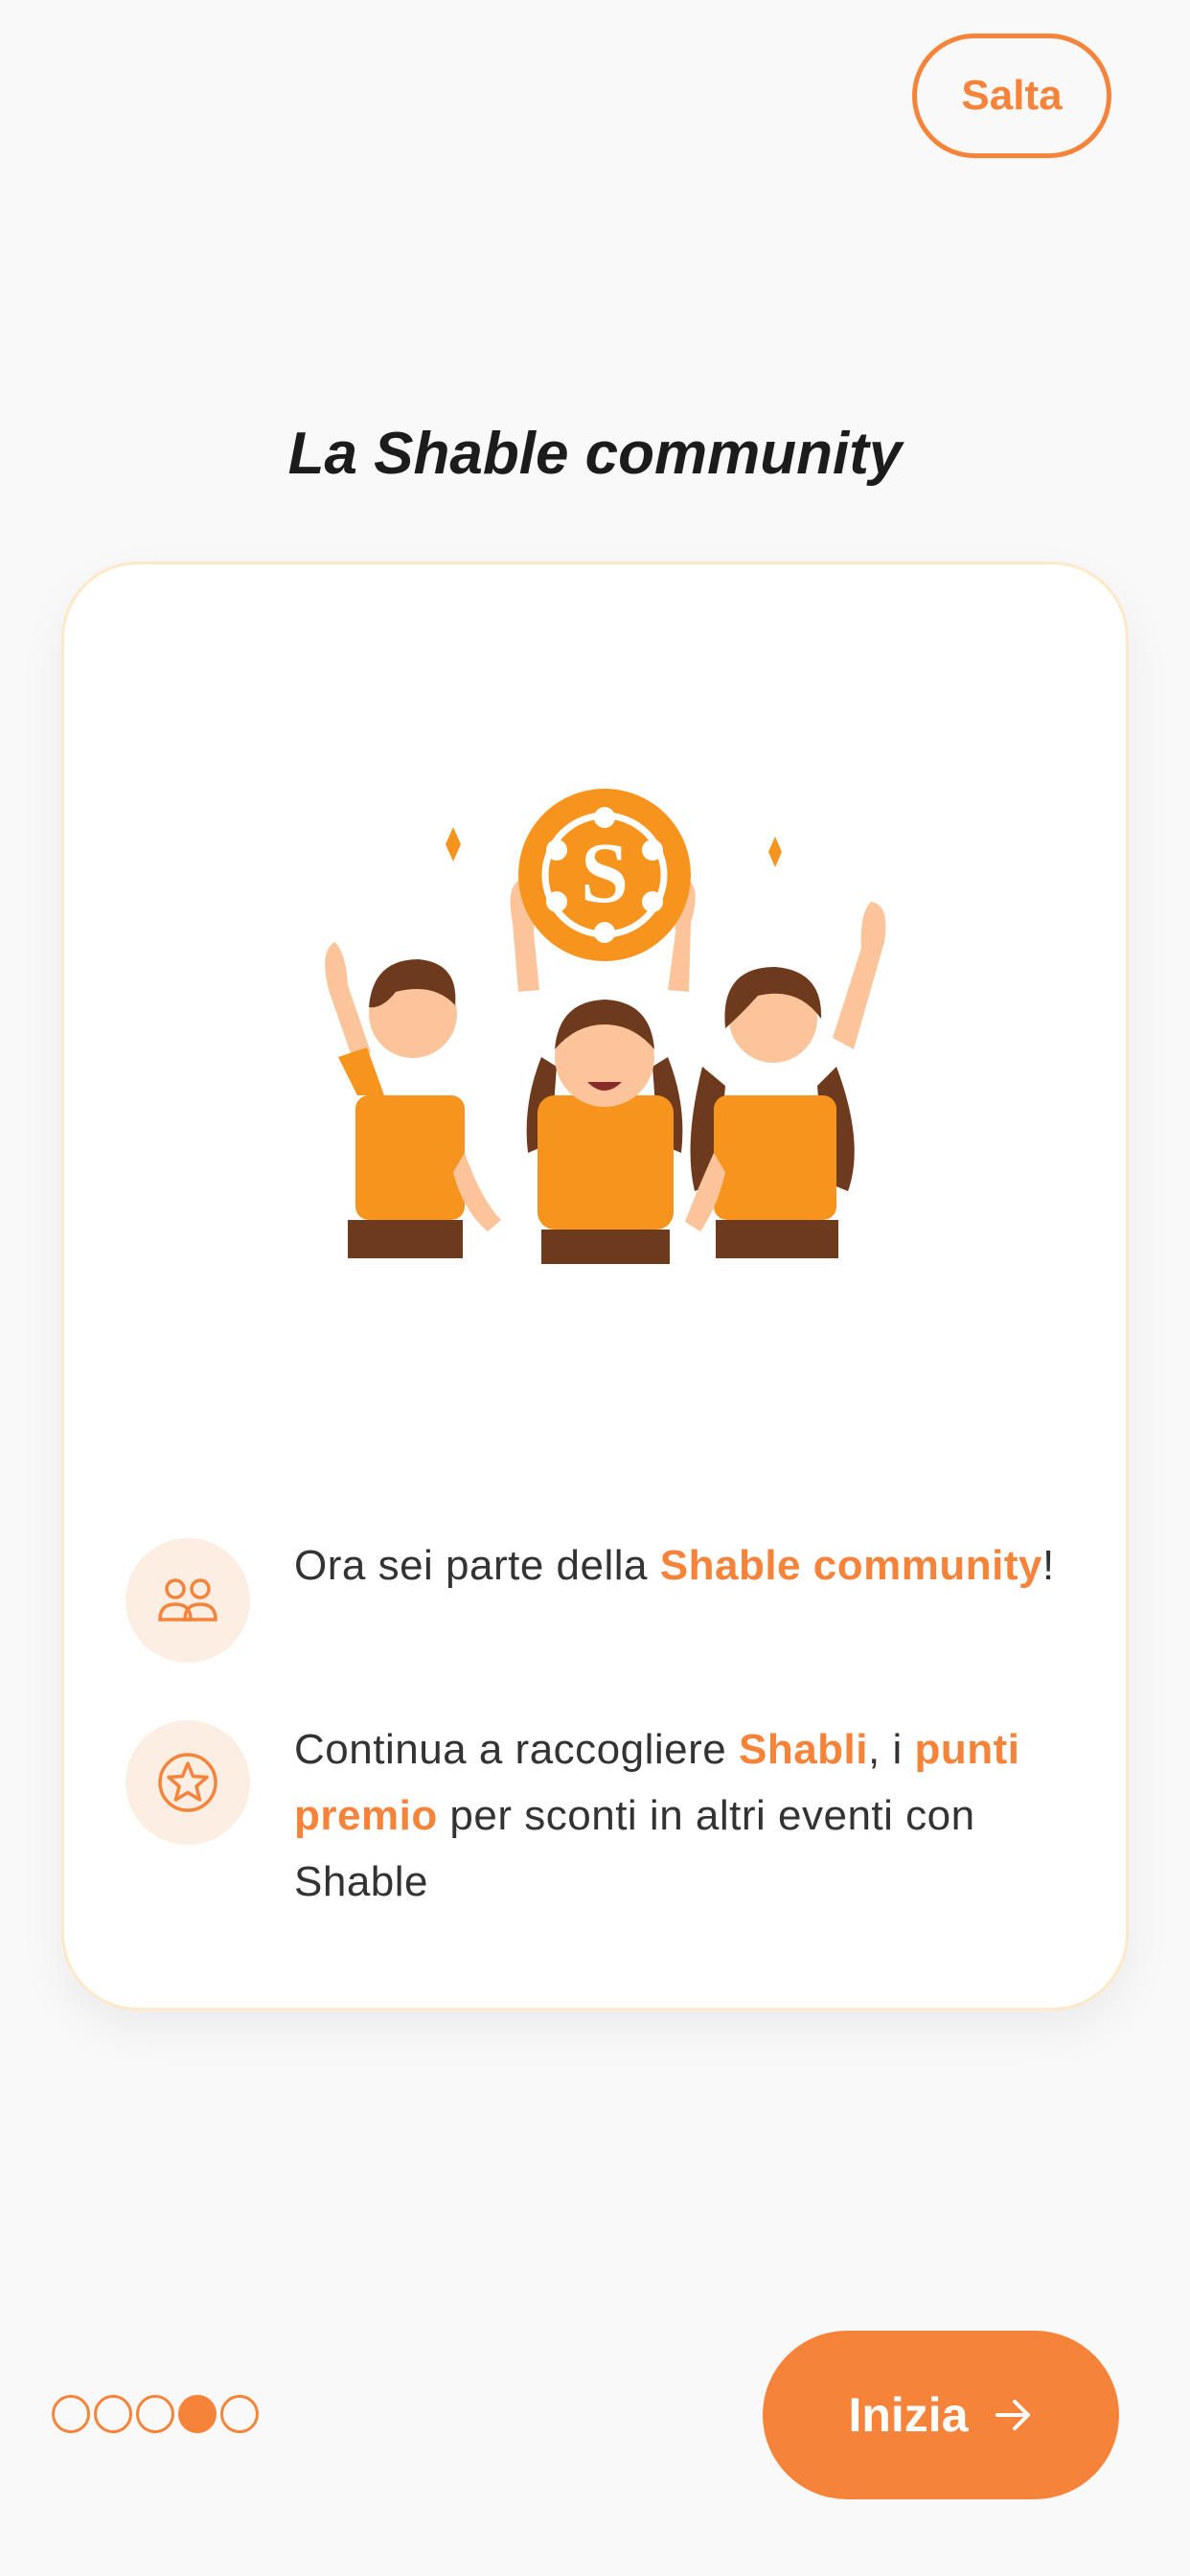 The width and height of the screenshot is (1190, 2576). Describe the element at coordinates (198, 2414) in the screenshot. I see `page-dot-active` at that location.